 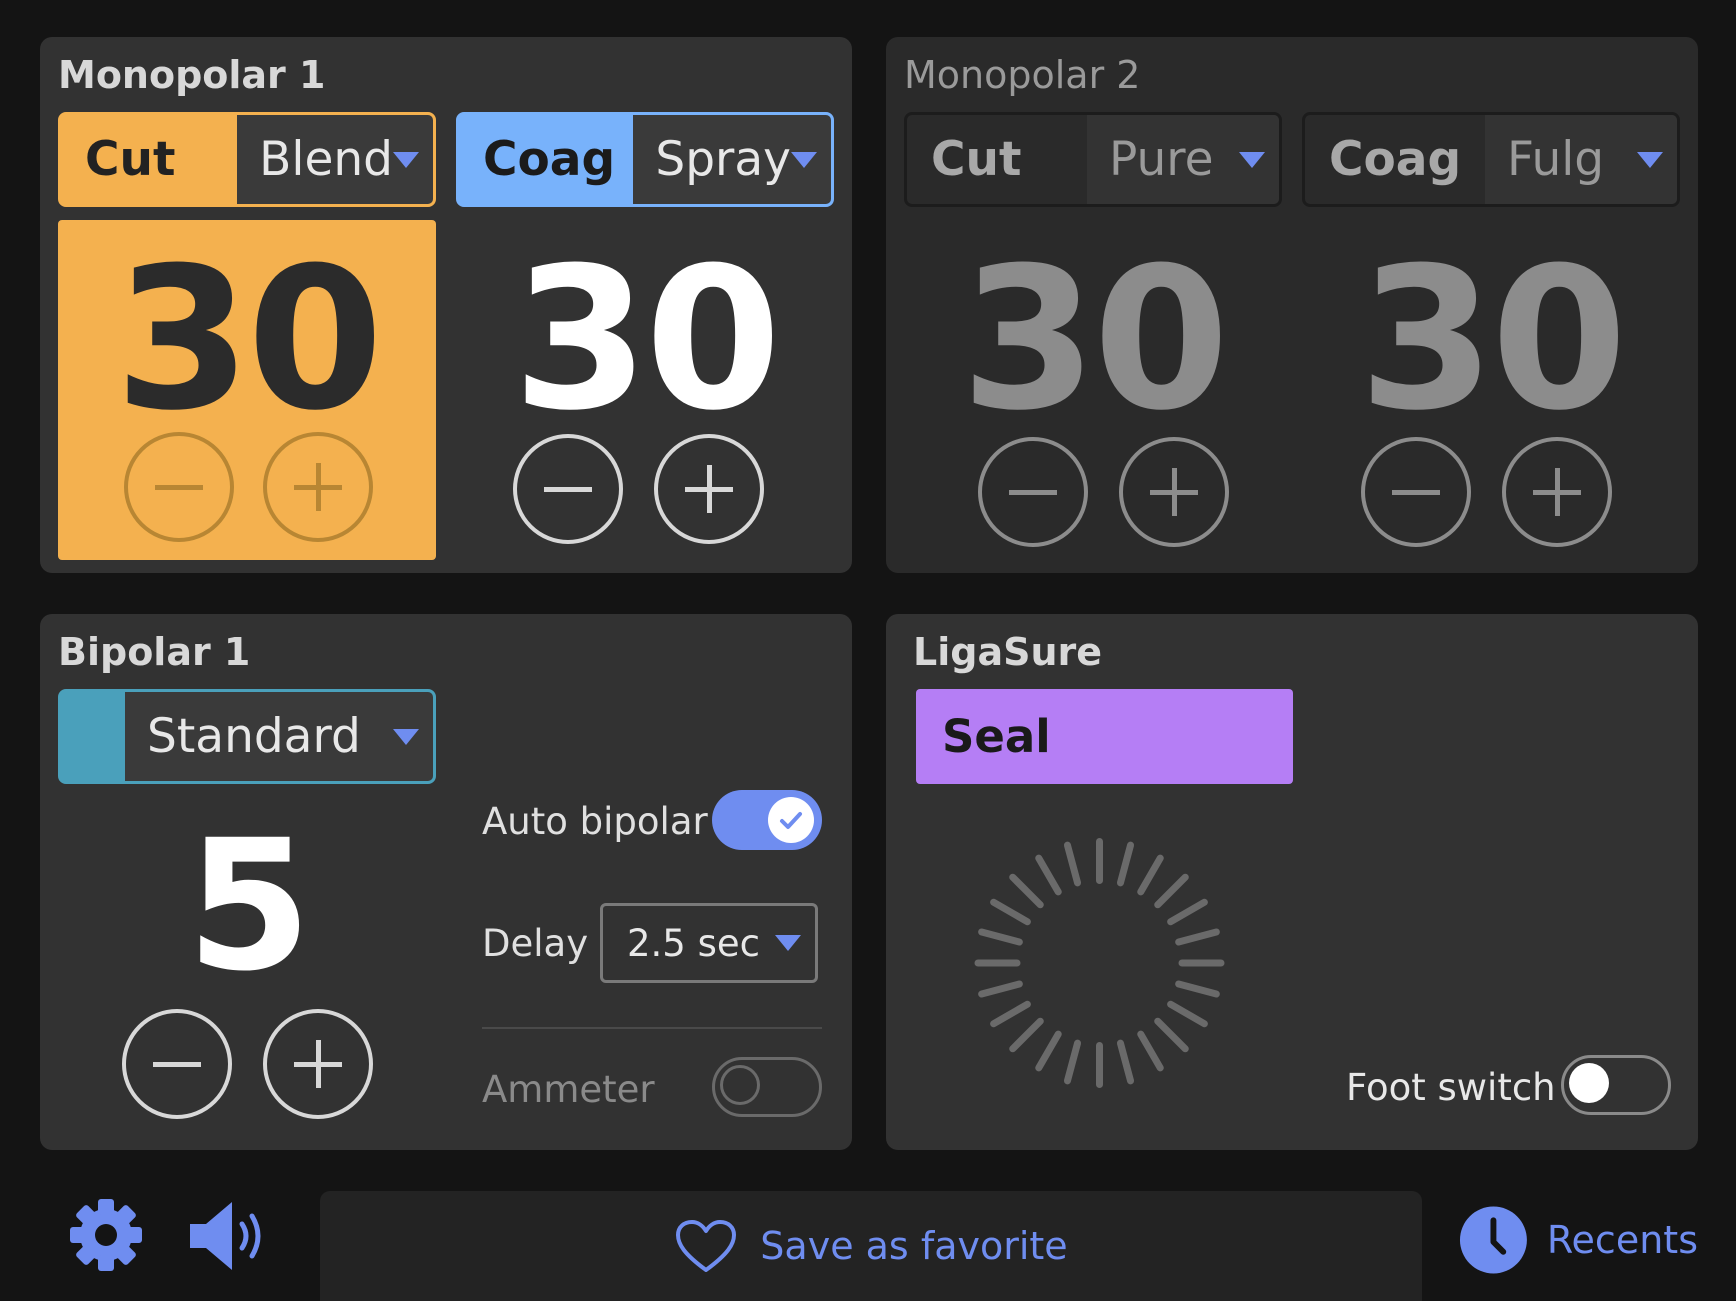 I want to click on monopolar2-coag-mode-value: Fulg, so click(x=1556, y=159).